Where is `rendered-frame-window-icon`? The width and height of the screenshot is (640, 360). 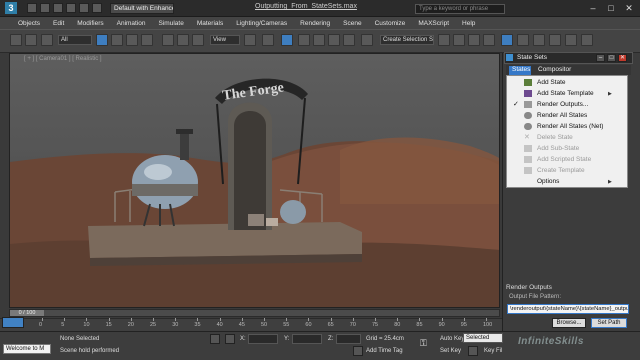
rendered-frame-window-icon is located at coordinates (555, 40).